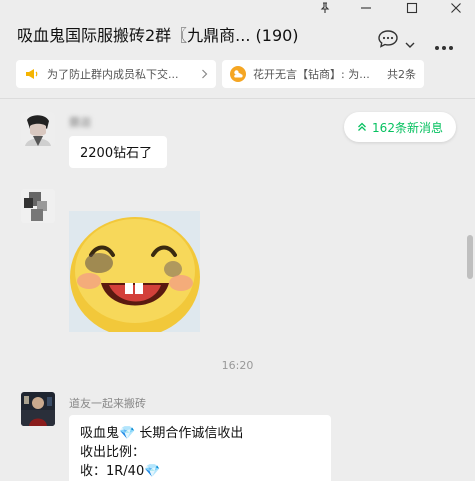  What do you see at coordinates (470, 257) in the screenshot?
I see `scrollbar-thumb` at bounding box center [470, 257].